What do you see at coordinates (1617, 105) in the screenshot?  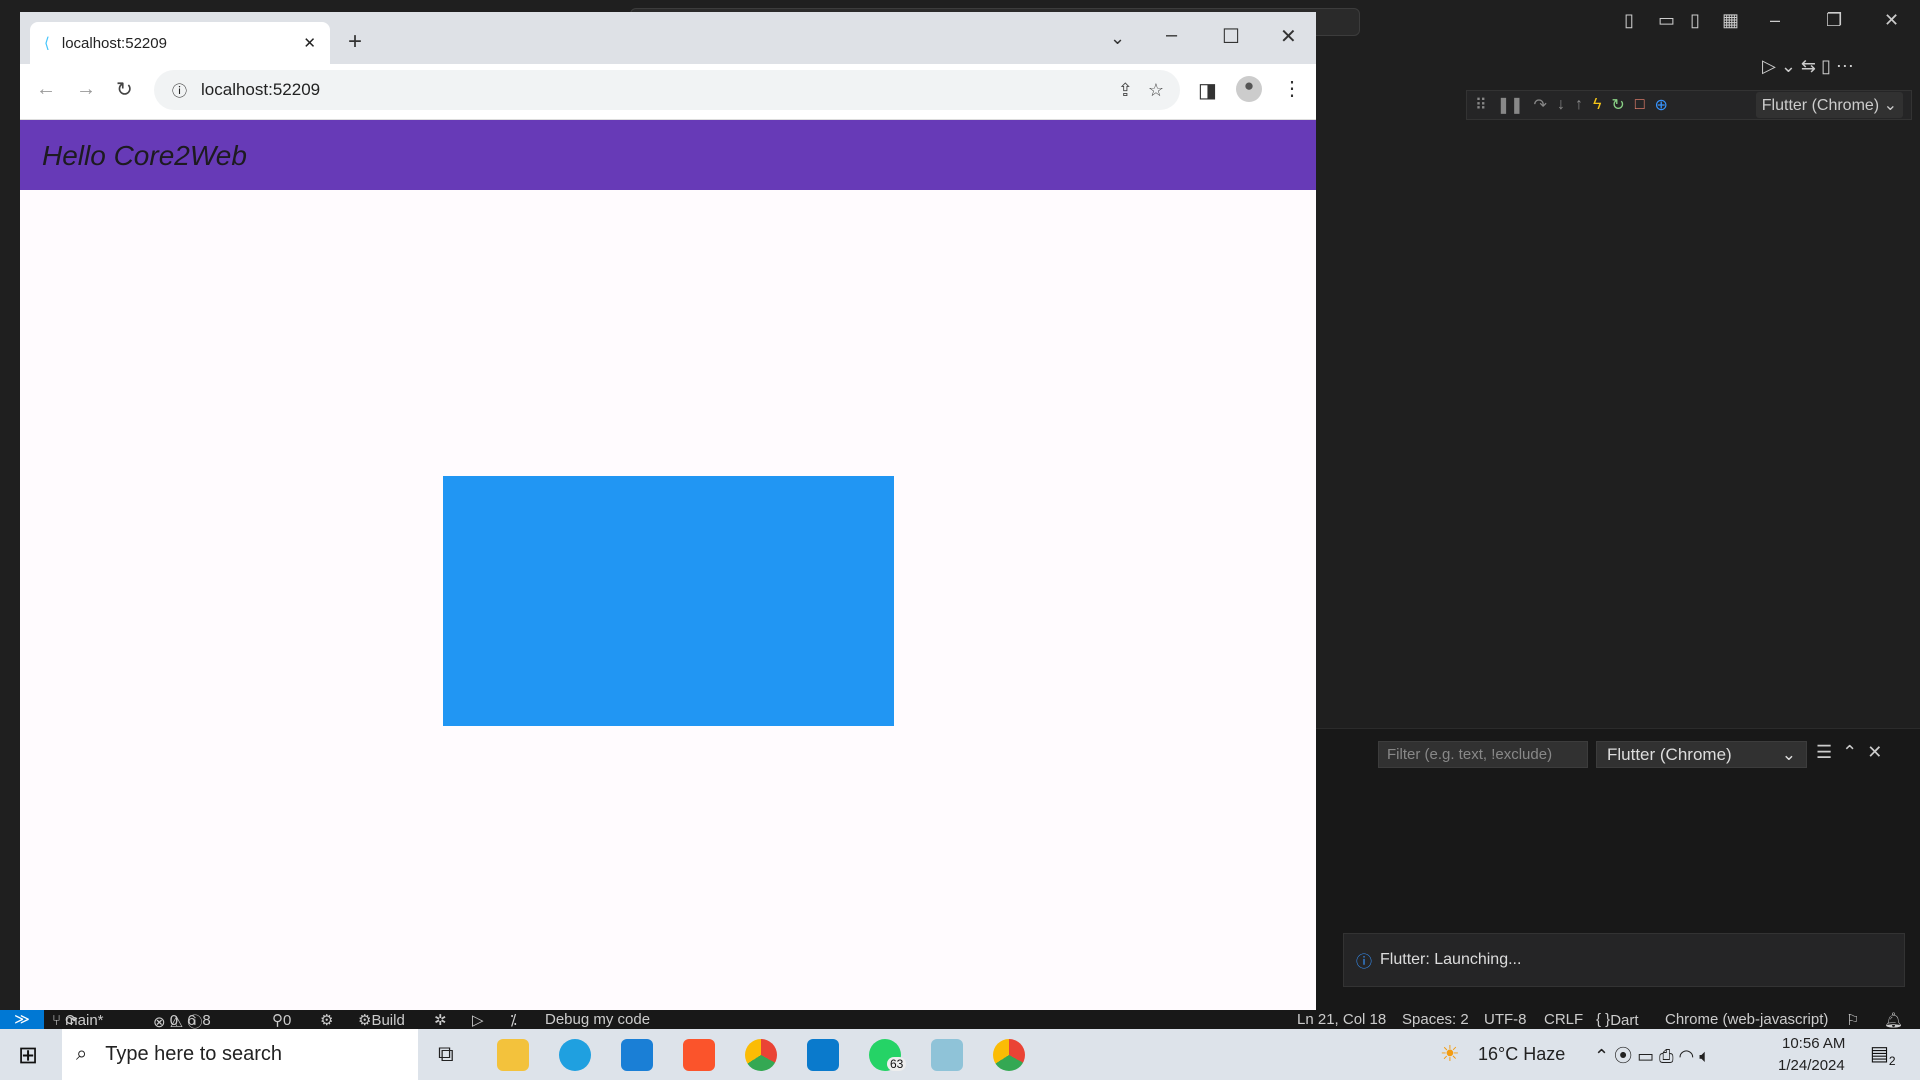 I see `restart-icon: ↻` at bounding box center [1617, 105].